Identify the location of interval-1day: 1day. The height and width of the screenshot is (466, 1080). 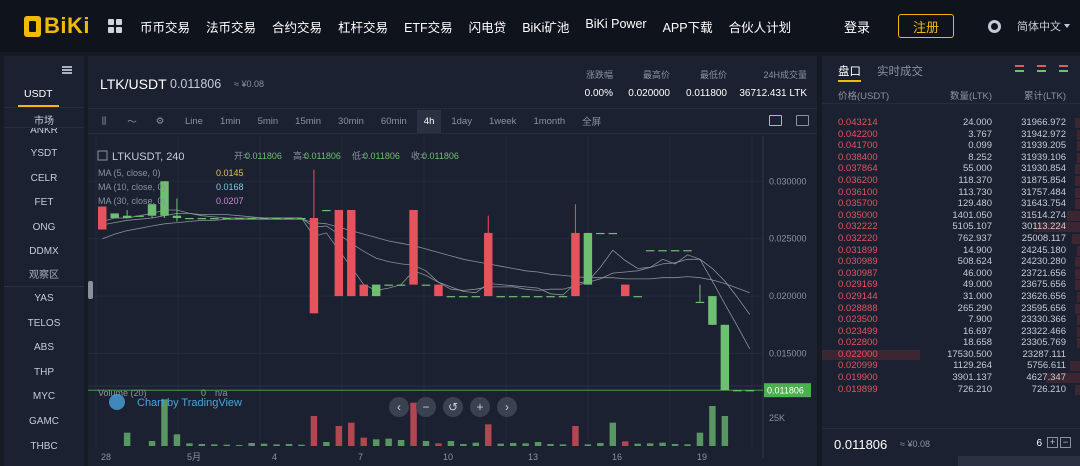
(461, 121).